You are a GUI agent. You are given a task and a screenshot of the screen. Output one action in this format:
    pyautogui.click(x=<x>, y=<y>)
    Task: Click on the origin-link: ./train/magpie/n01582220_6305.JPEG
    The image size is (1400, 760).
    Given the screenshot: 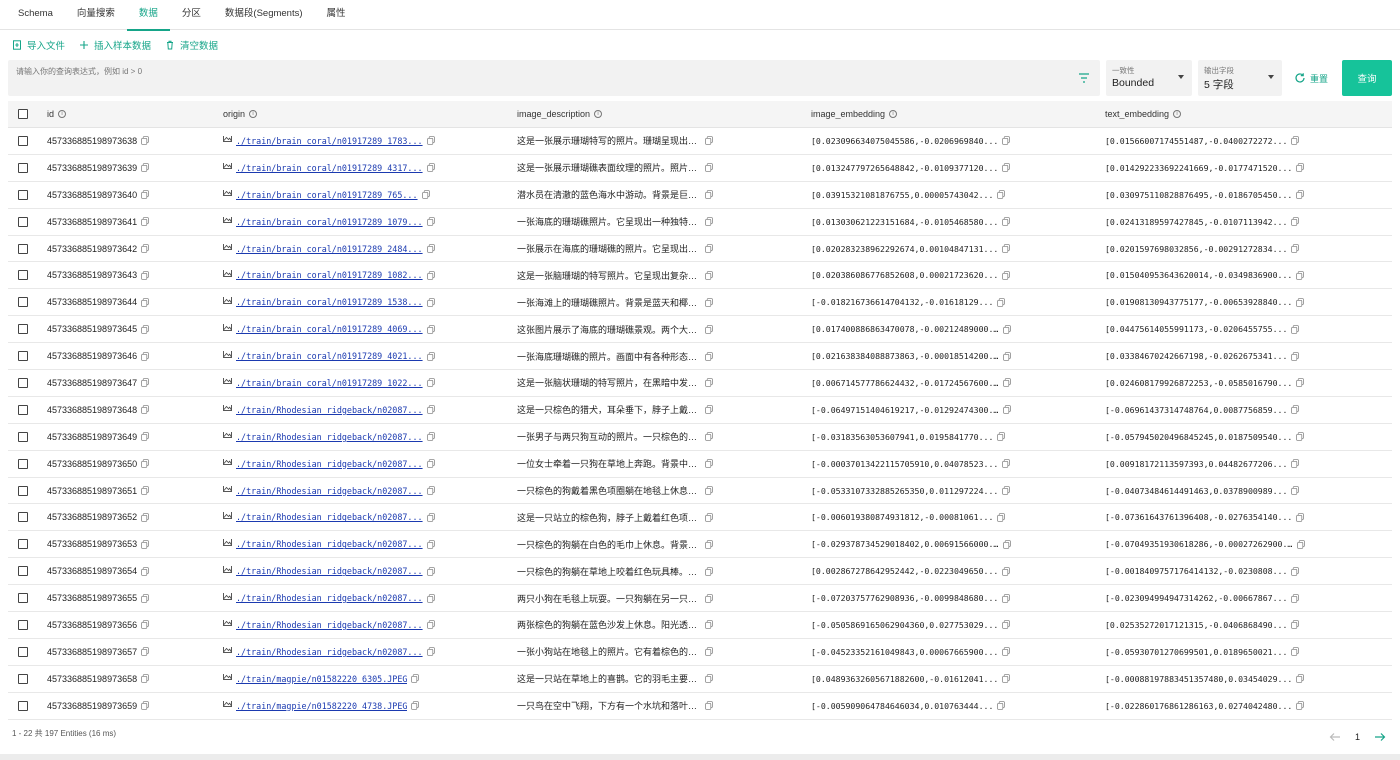 What is the action you would take?
    pyautogui.click(x=321, y=679)
    